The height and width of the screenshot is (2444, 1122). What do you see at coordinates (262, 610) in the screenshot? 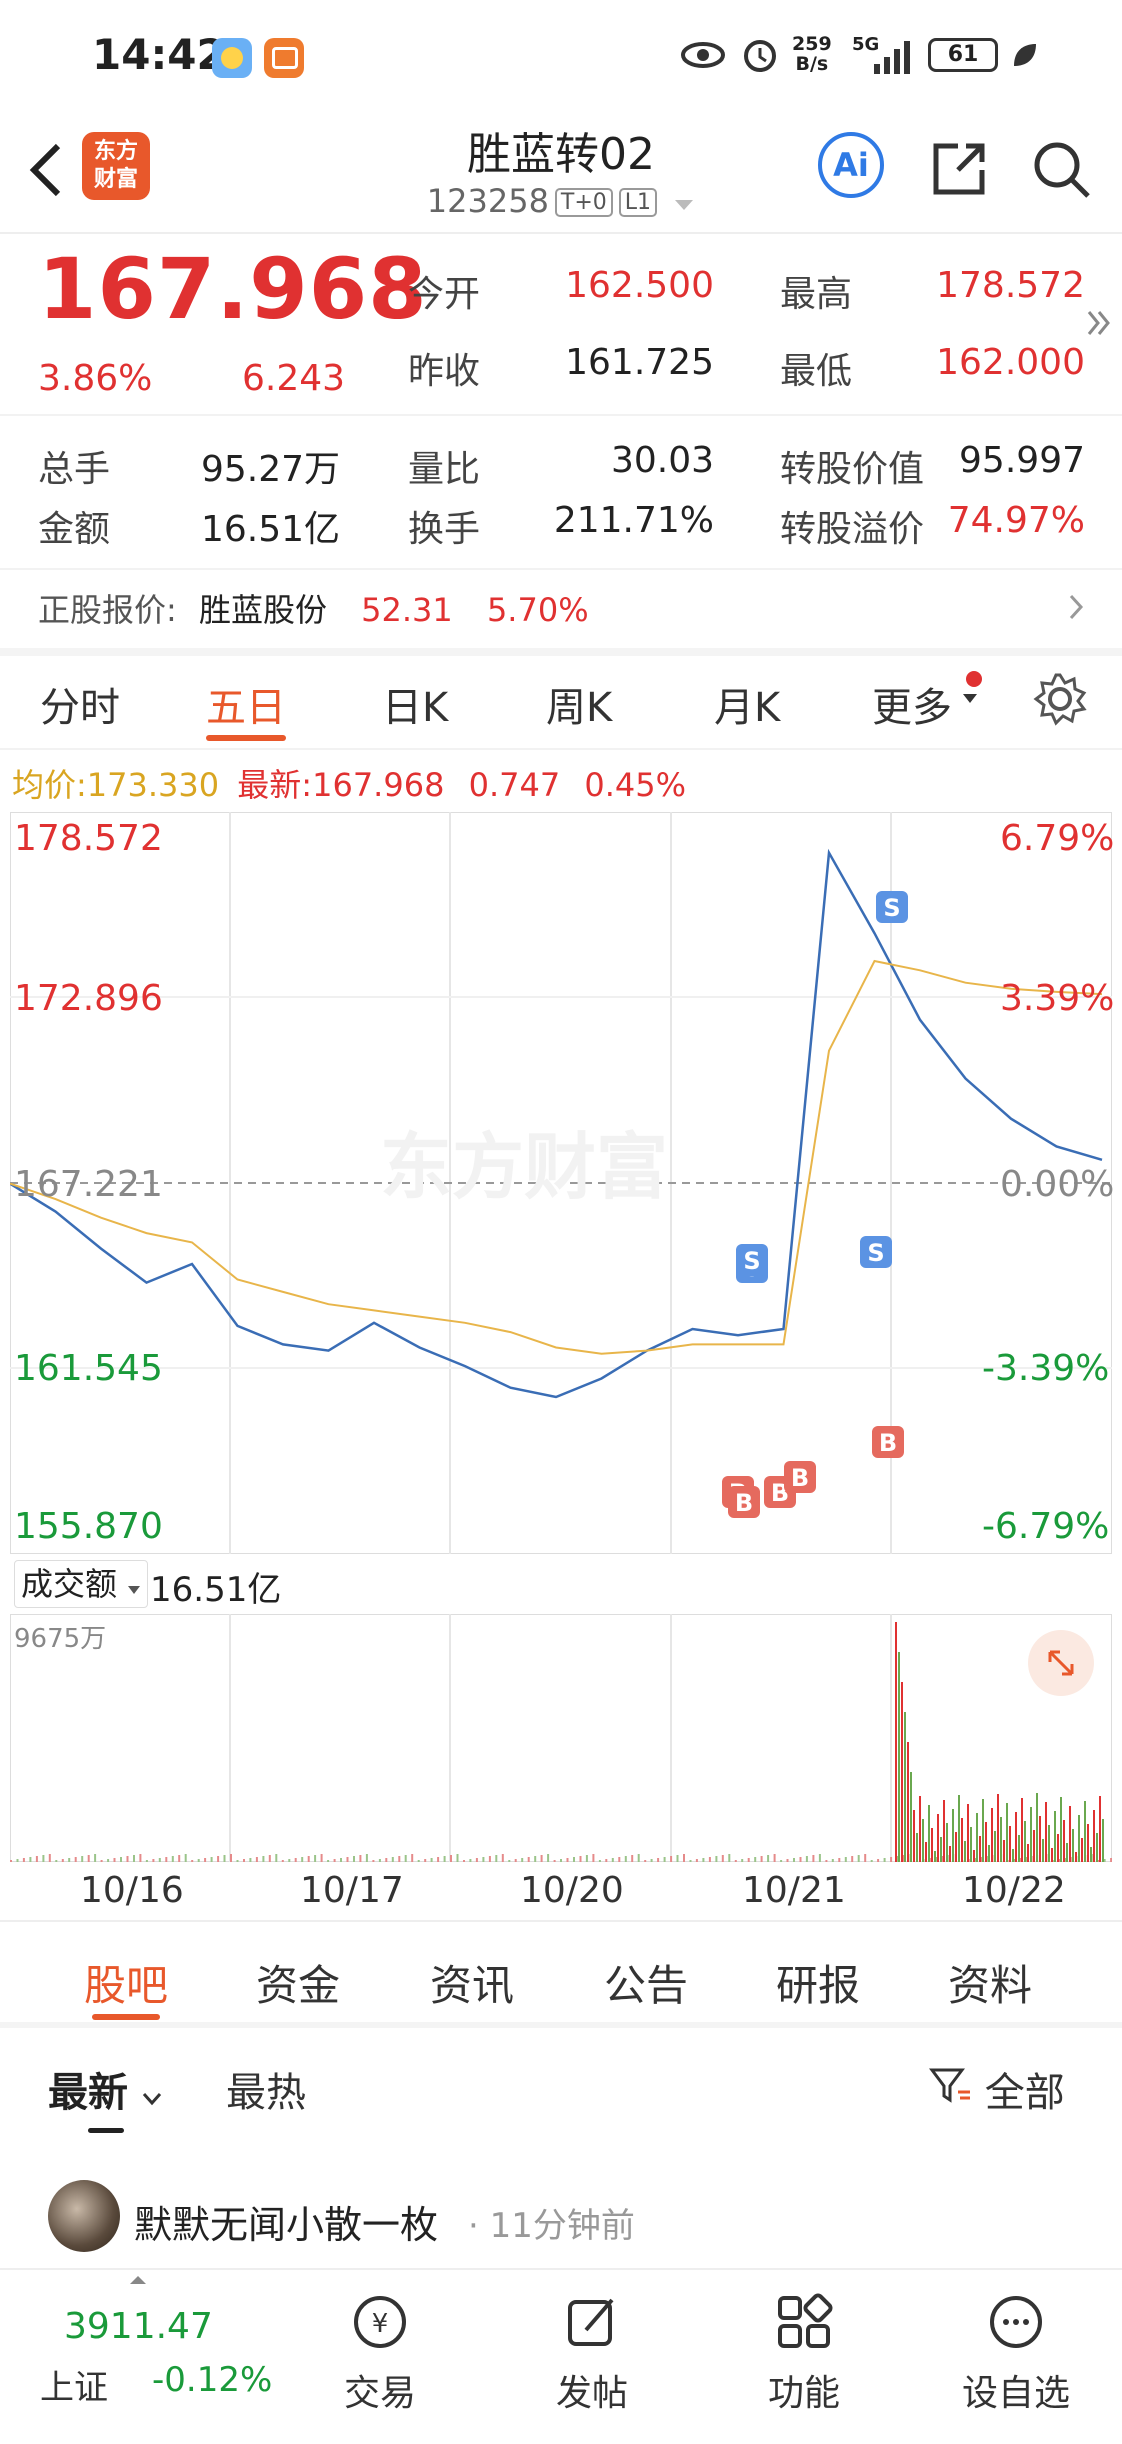
I see `stock-name: 胜蓝股份` at bounding box center [262, 610].